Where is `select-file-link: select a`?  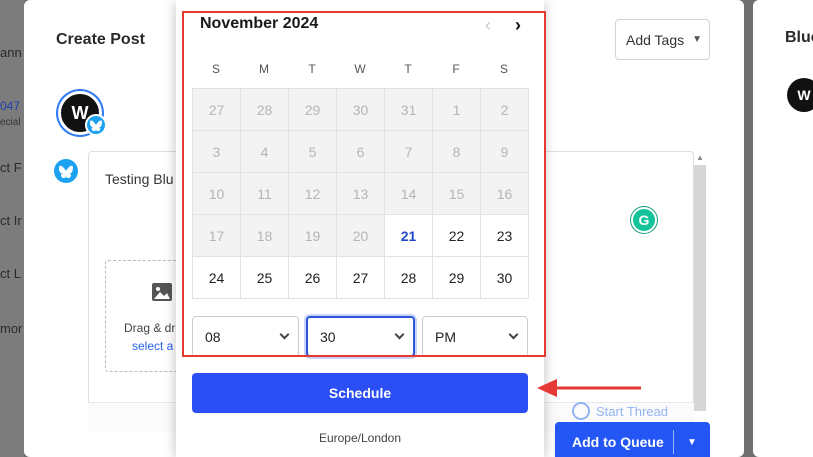 select-file-link: select a is located at coordinates (152, 346).